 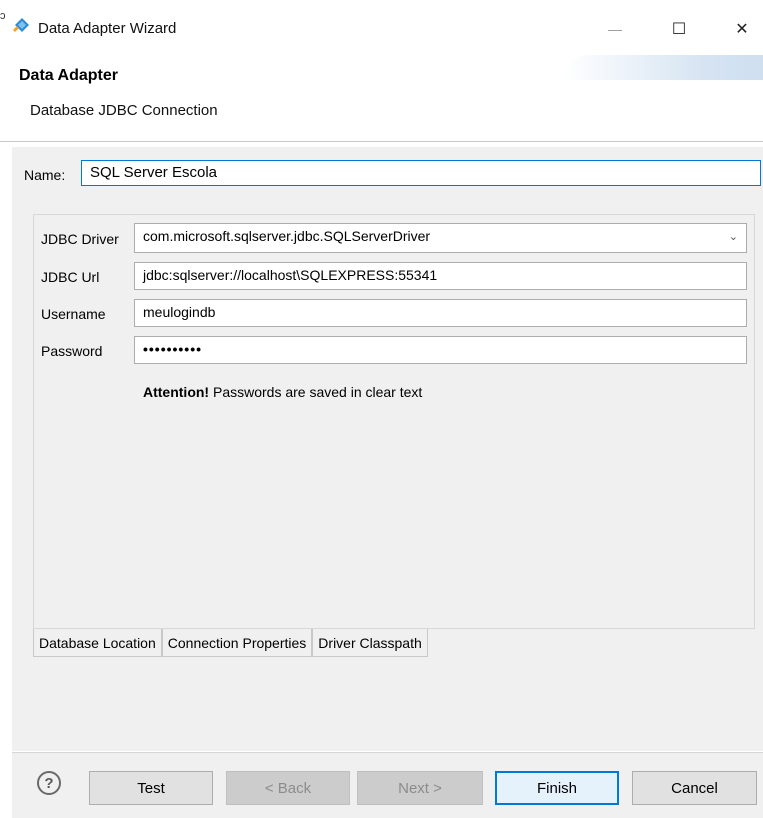 I want to click on jdbc-driver-label: JDBC Driver, so click(x=80, y=239).